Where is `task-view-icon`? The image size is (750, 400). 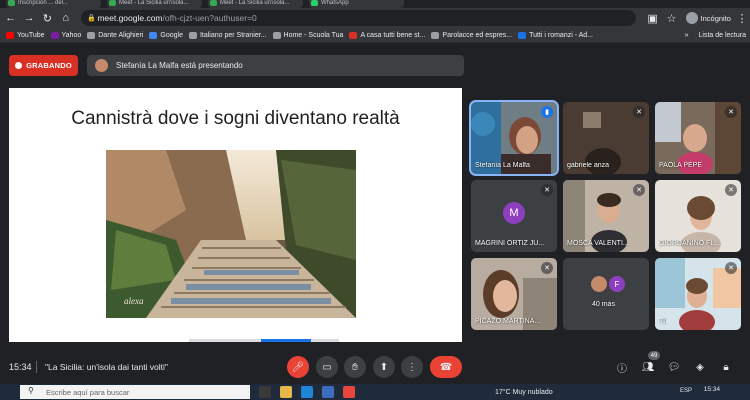 task-view-icon is located at coordinates (265, 392).